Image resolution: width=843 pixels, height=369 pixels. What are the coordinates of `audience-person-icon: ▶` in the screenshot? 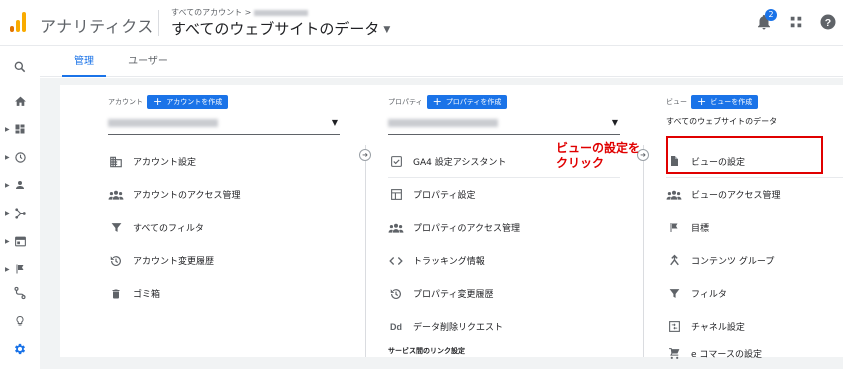 It's located at (20, 185).